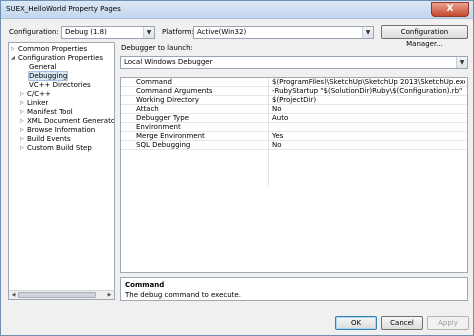  I want to click on property-row: Attach No, so click(294, 109).